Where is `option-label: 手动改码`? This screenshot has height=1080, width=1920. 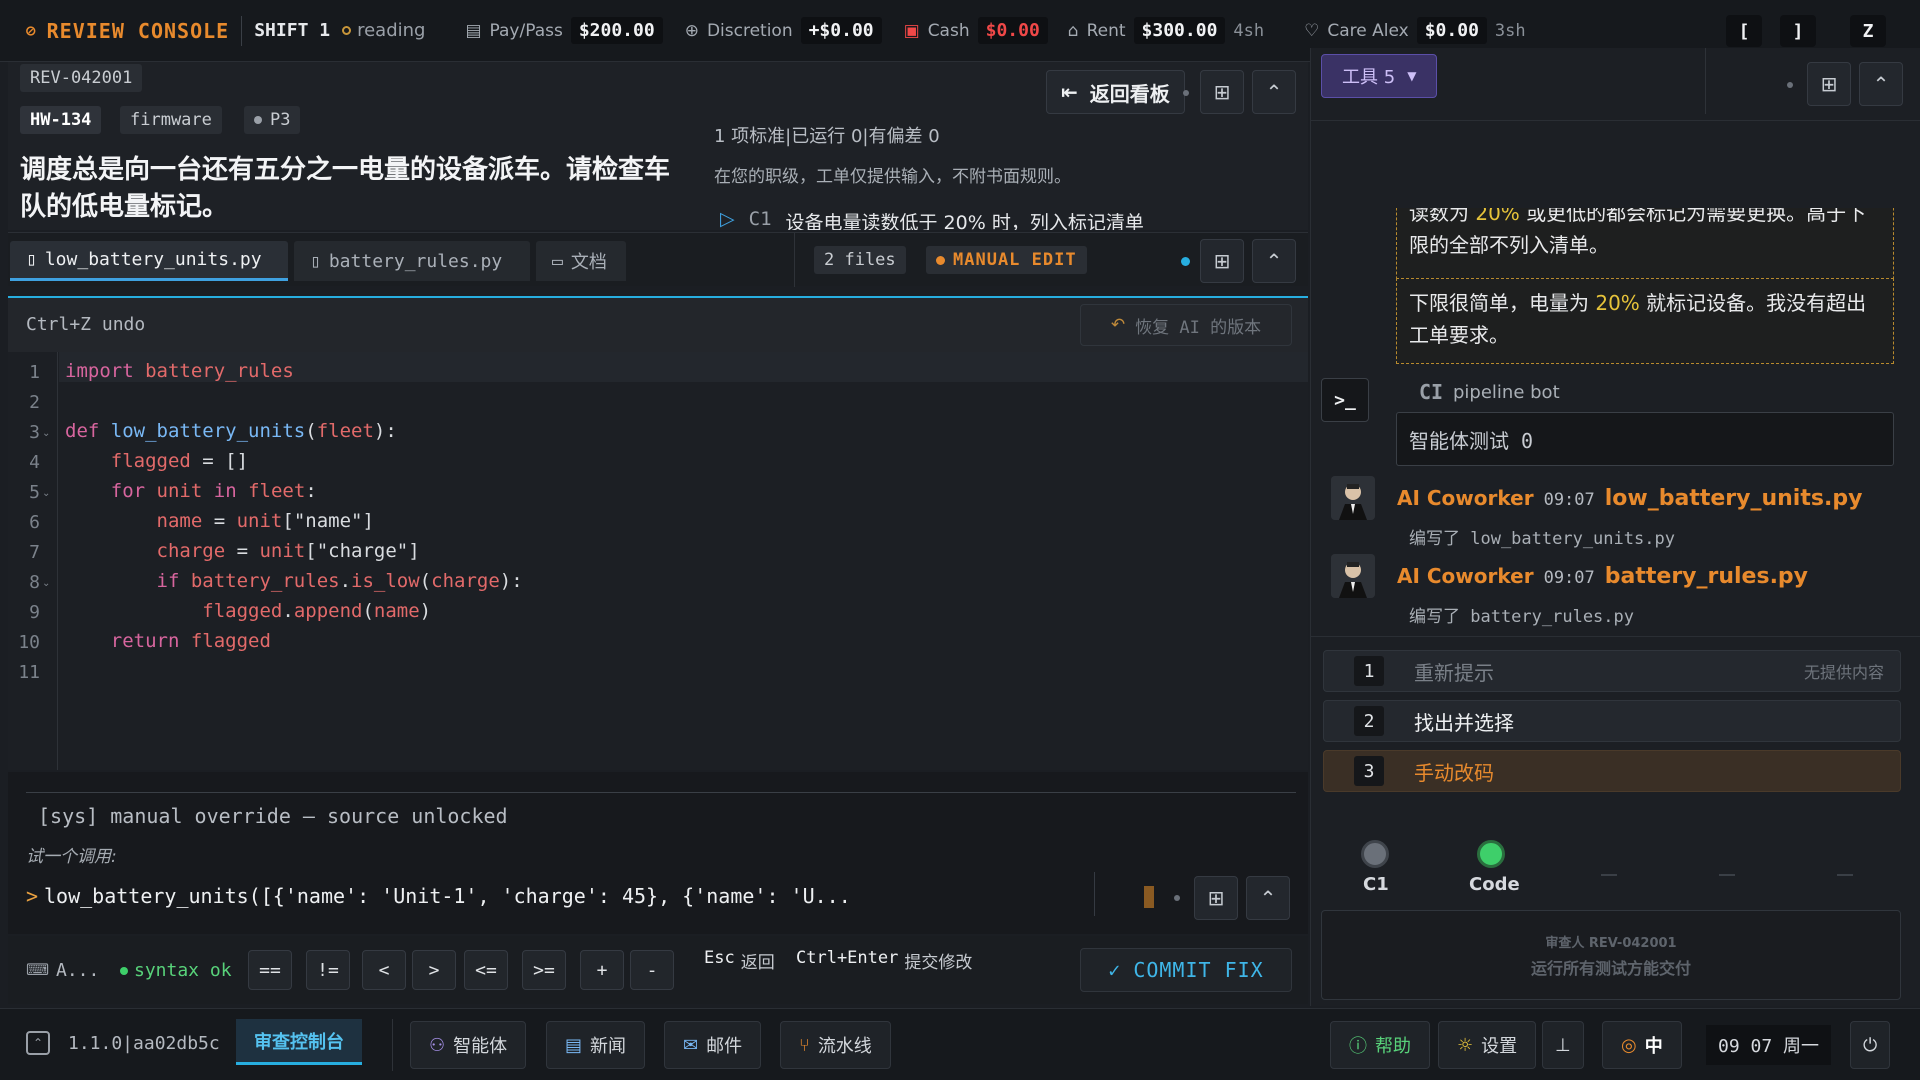
option-label: 手动改码 is located at coordinates (1454, 772).